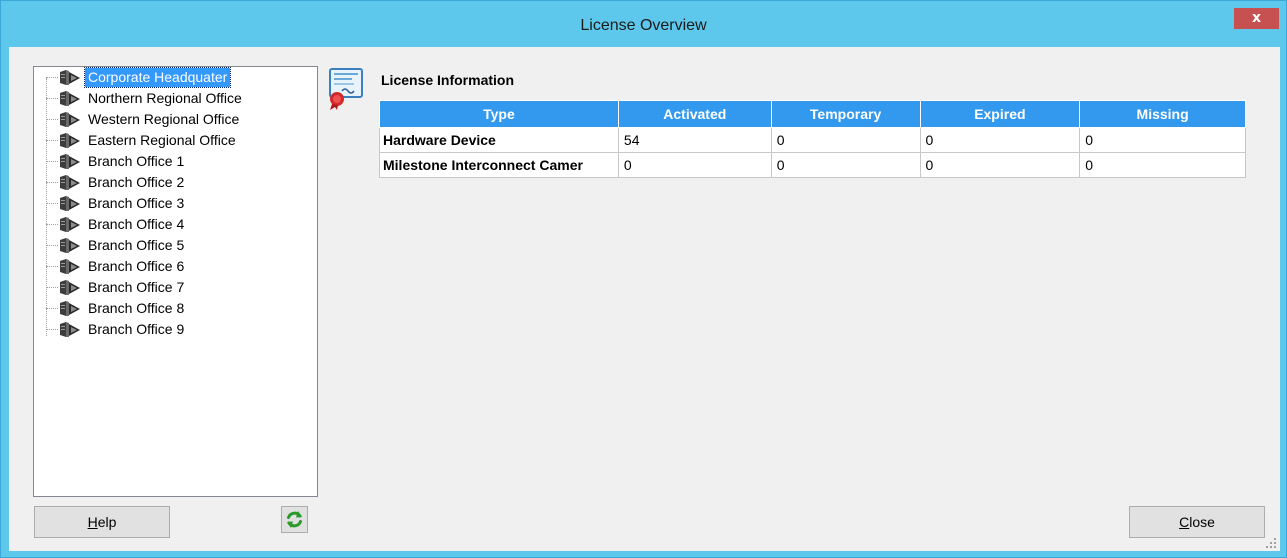  I want to click on col-missing: Missing, so click(1162, 114).